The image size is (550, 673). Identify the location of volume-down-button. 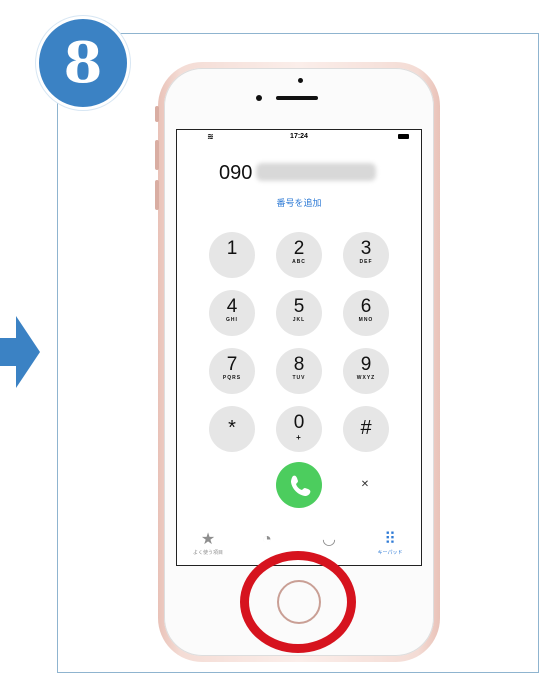
(157, 195).